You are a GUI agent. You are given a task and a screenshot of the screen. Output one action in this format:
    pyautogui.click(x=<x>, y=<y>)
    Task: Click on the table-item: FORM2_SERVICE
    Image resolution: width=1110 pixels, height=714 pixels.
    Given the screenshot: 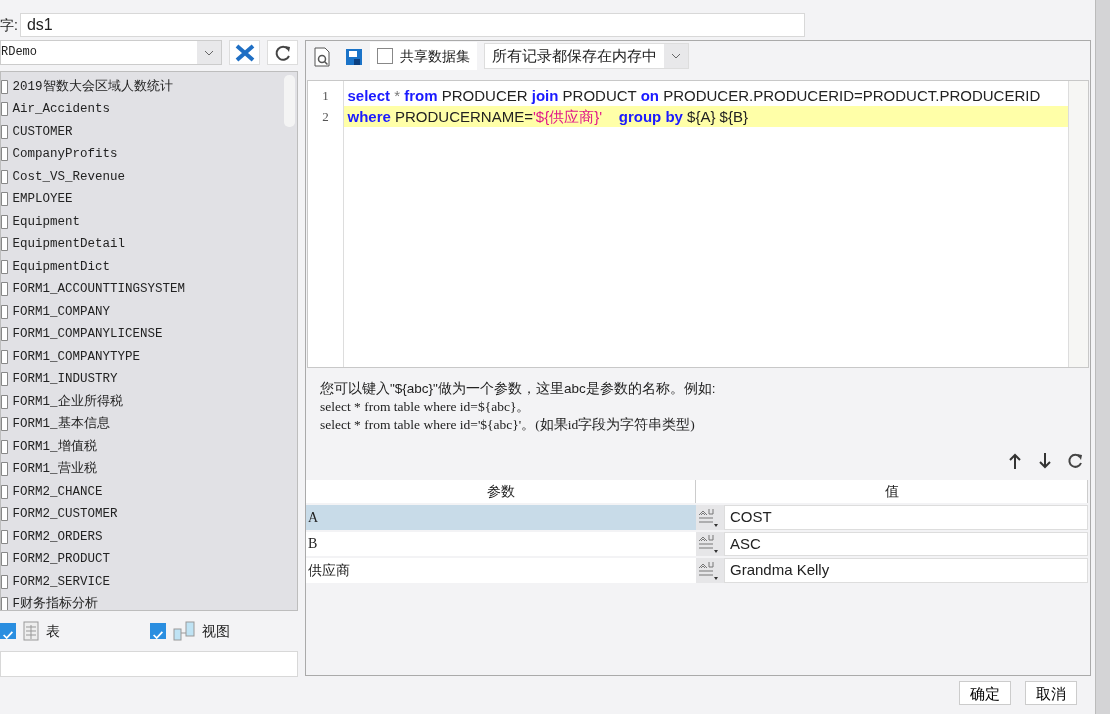 What is the action you would take?
    pyautogui.click(x=61, y=581)
    